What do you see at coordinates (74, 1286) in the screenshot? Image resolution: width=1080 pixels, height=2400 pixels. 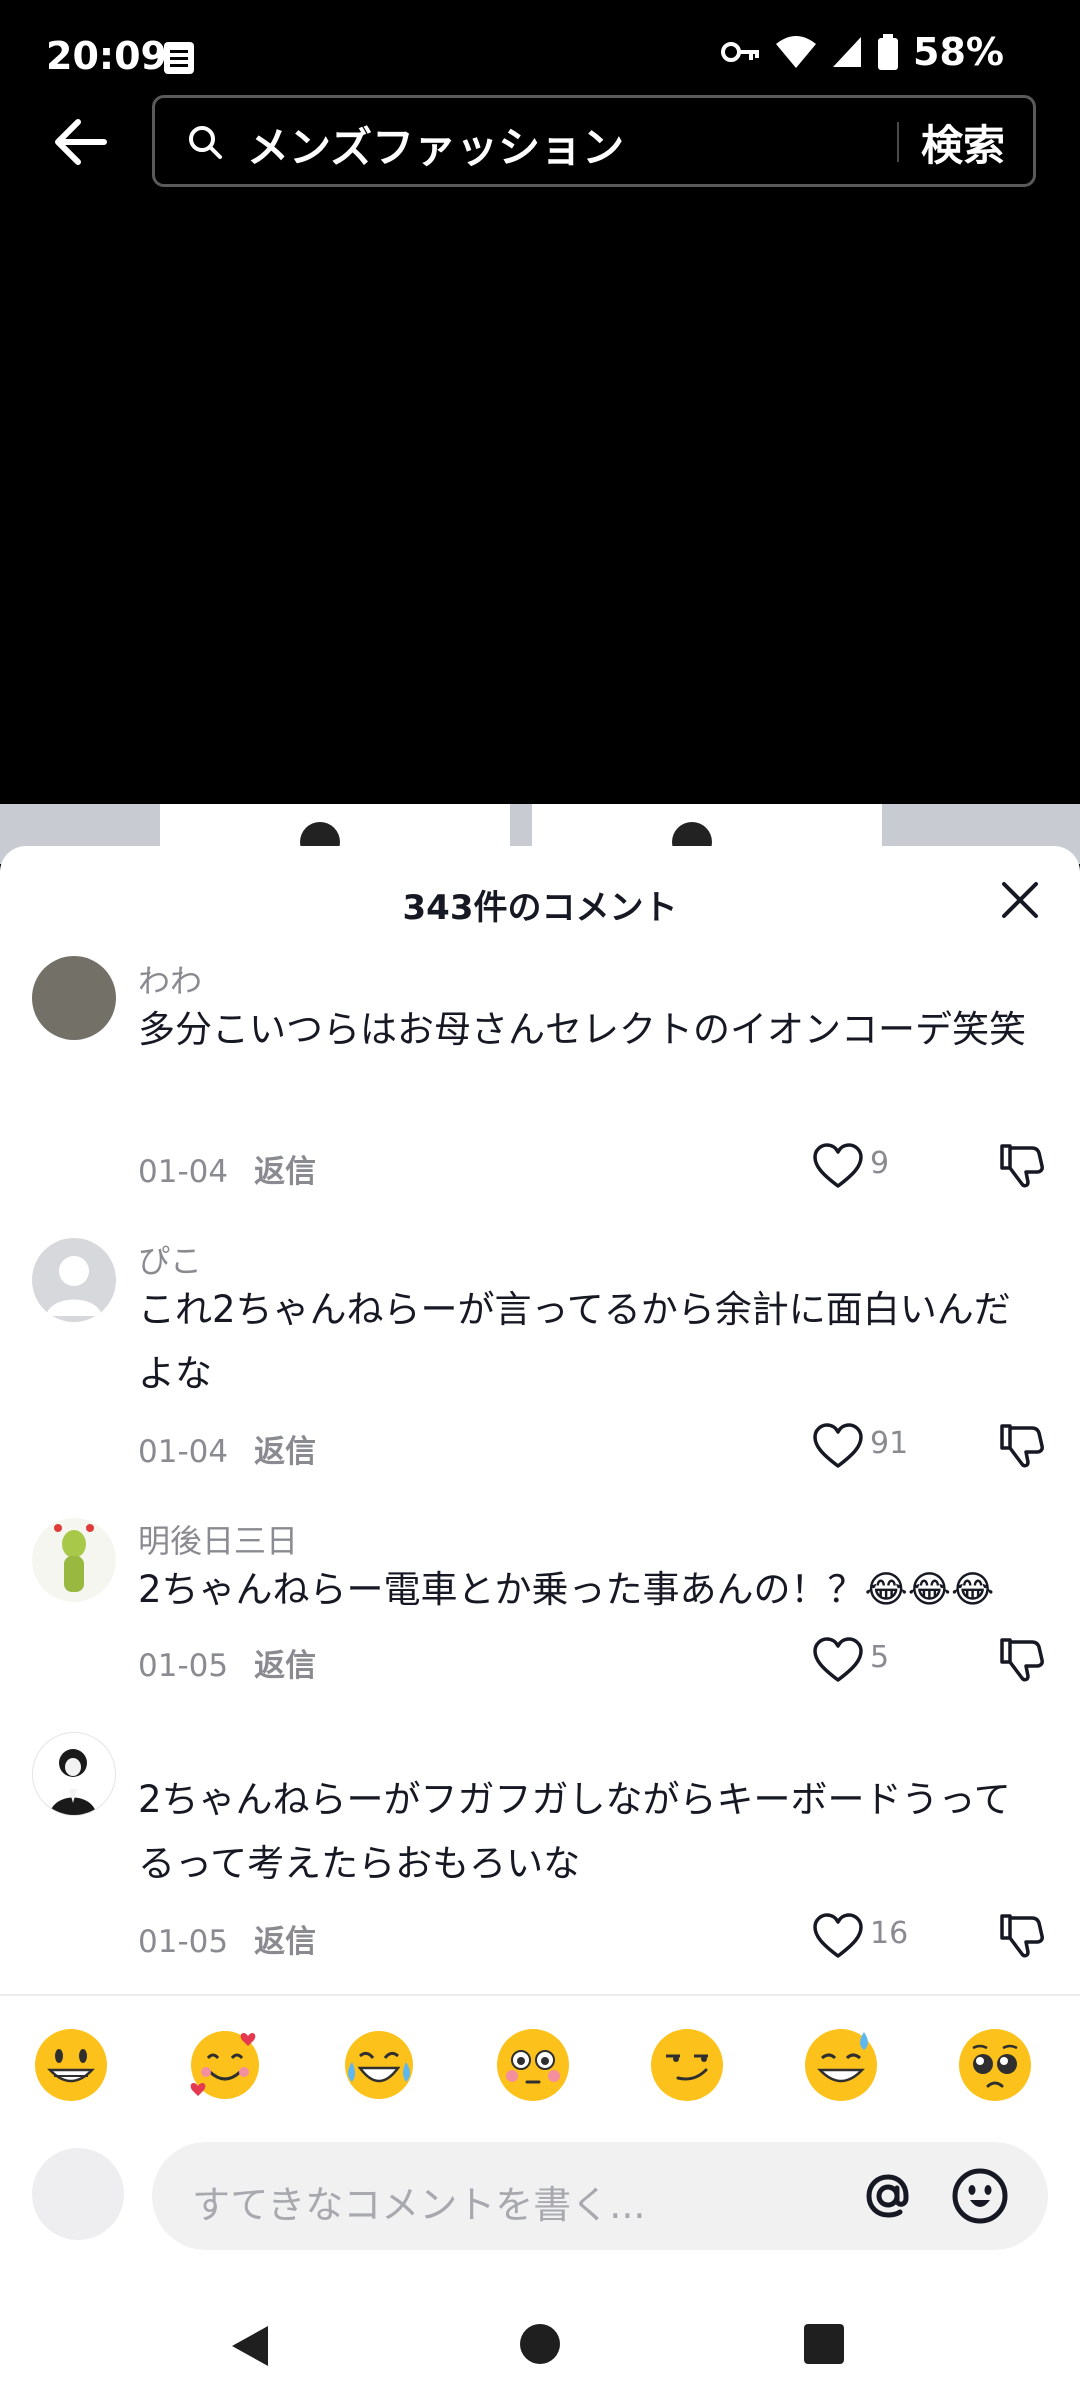 I see `default-avatar-icon` at bounding box center [74, 1286].